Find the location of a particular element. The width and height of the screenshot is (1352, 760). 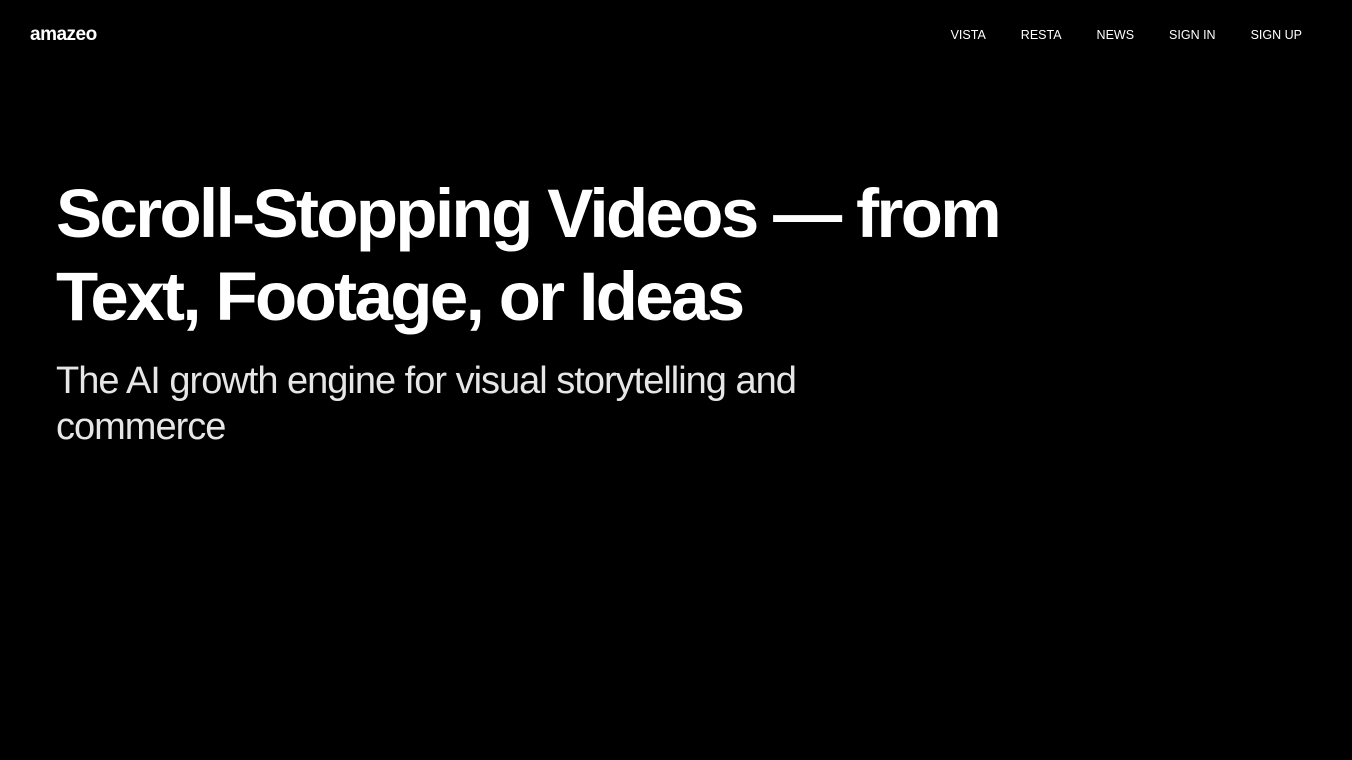

hero-title-line-2: Text, Footage, or Ideas is located at coordinates (400, 296).